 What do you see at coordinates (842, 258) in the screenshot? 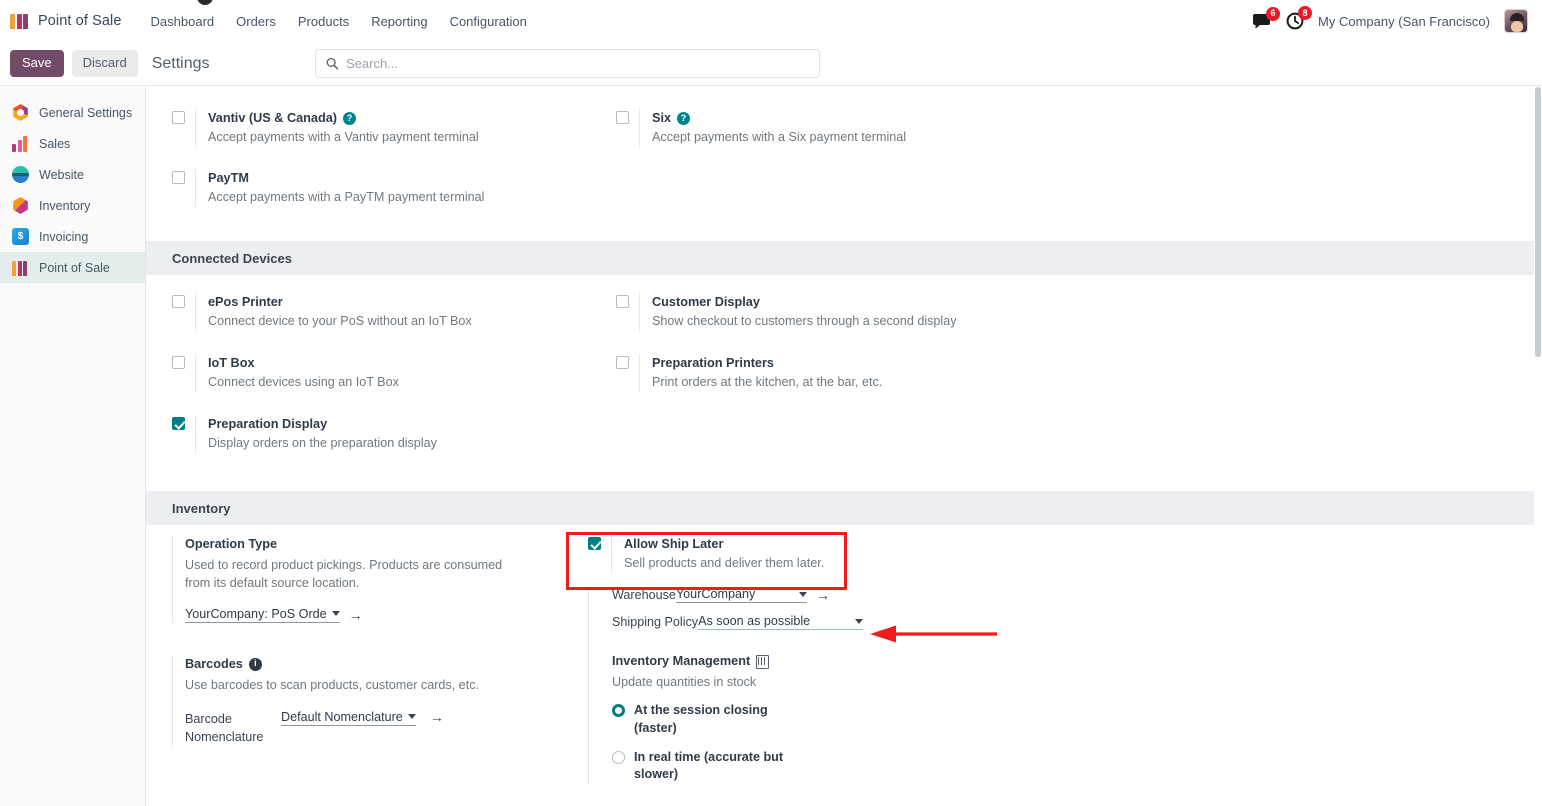
I see `section-header-connected-devices: Connected Devices` at bounding box center [842, 258].